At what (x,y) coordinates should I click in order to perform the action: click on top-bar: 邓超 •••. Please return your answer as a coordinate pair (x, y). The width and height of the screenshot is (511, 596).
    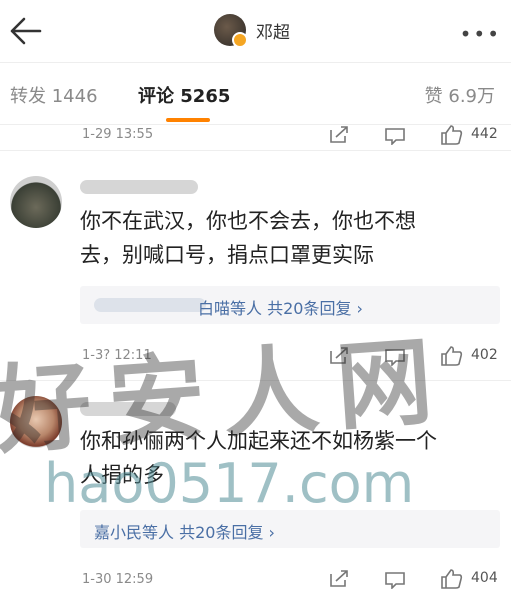
    Looking at the image, I should click on (255, 31).